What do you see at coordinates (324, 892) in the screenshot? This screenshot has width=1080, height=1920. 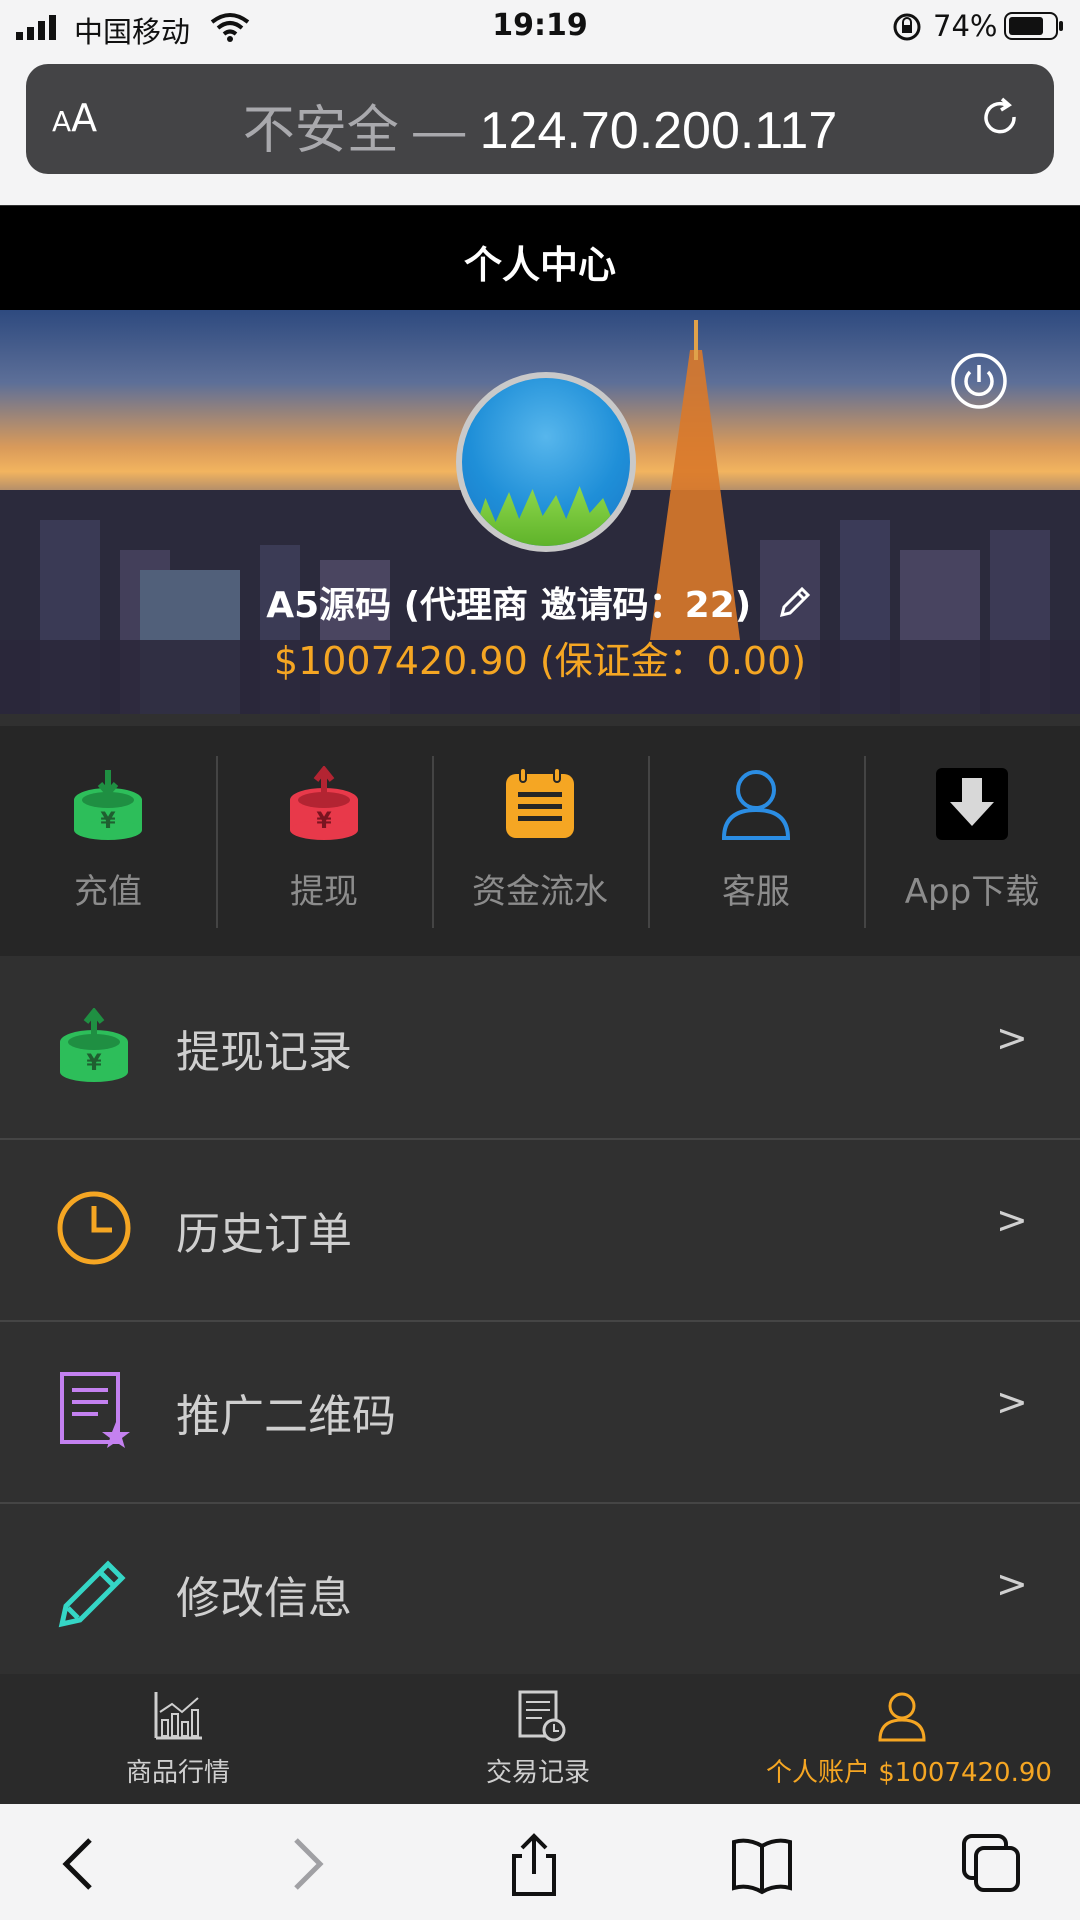 I see `quick-action-label: 提现` at bounding box center [324, 892].